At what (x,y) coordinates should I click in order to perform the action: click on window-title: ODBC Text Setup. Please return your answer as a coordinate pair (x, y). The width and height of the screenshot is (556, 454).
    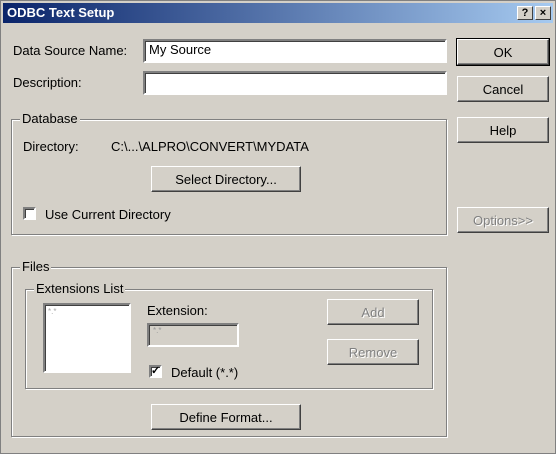
    Looking at the image, I should click on (61, 12).